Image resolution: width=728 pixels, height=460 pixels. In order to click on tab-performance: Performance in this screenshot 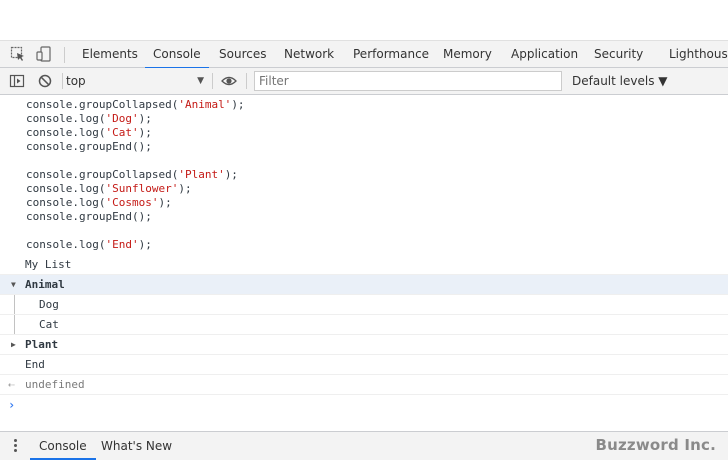, I will do `click(391, 54)`.